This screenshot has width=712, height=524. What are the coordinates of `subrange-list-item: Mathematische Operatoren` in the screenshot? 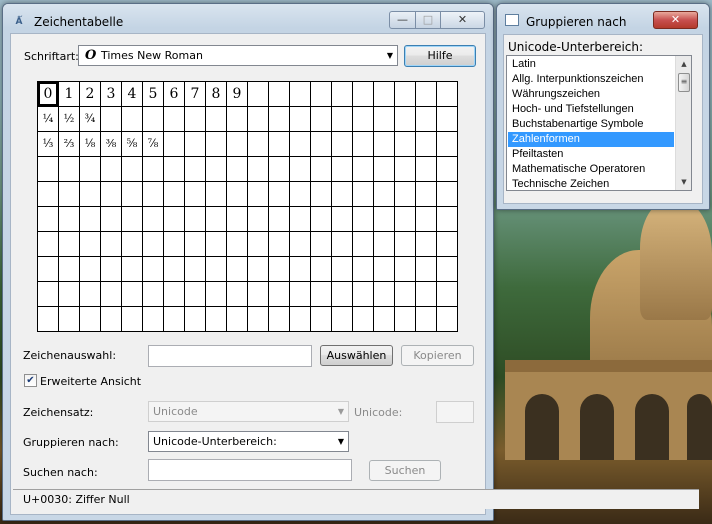 It's located at (588, 169).